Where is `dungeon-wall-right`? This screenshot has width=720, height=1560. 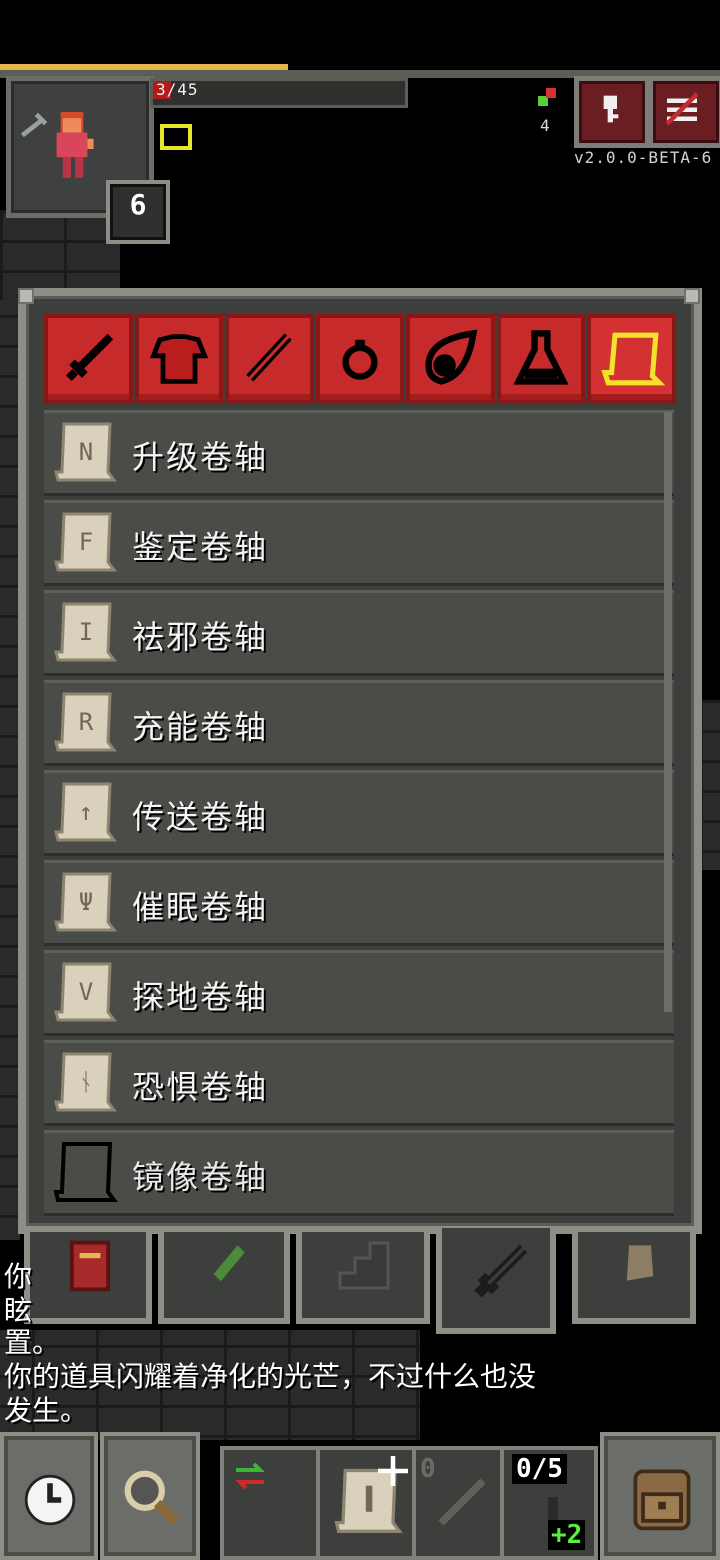
dungeon-wall-right is located at coordinates (710, 785).